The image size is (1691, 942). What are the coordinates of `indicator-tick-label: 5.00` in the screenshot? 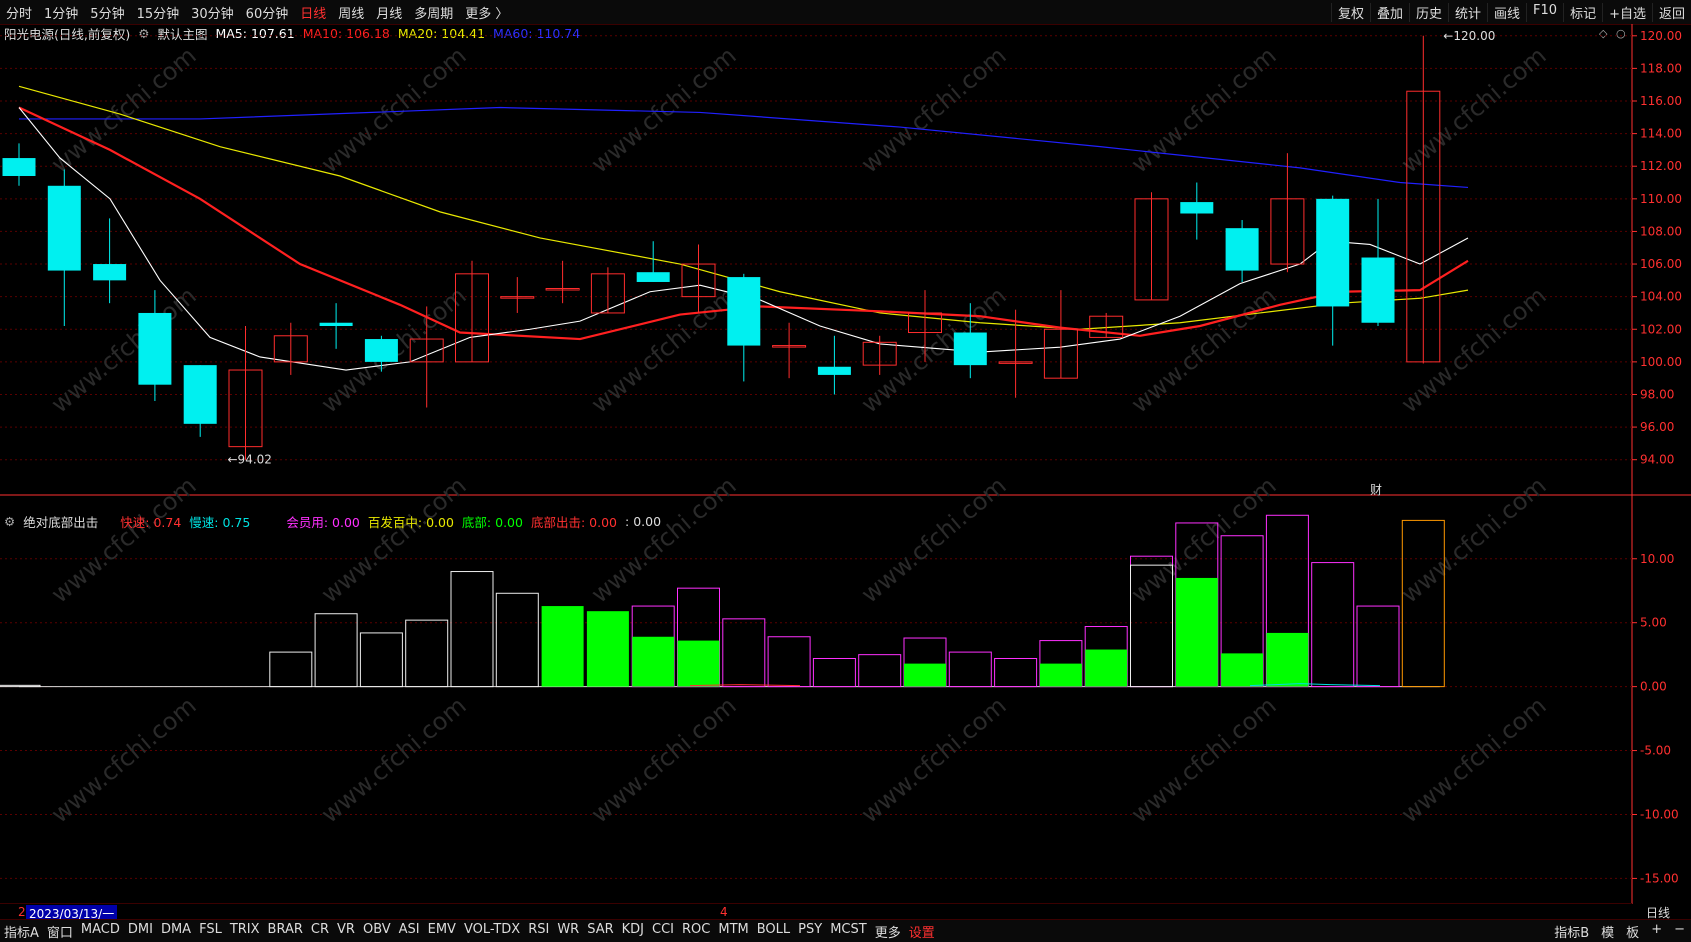 It's located at (1653, 623).